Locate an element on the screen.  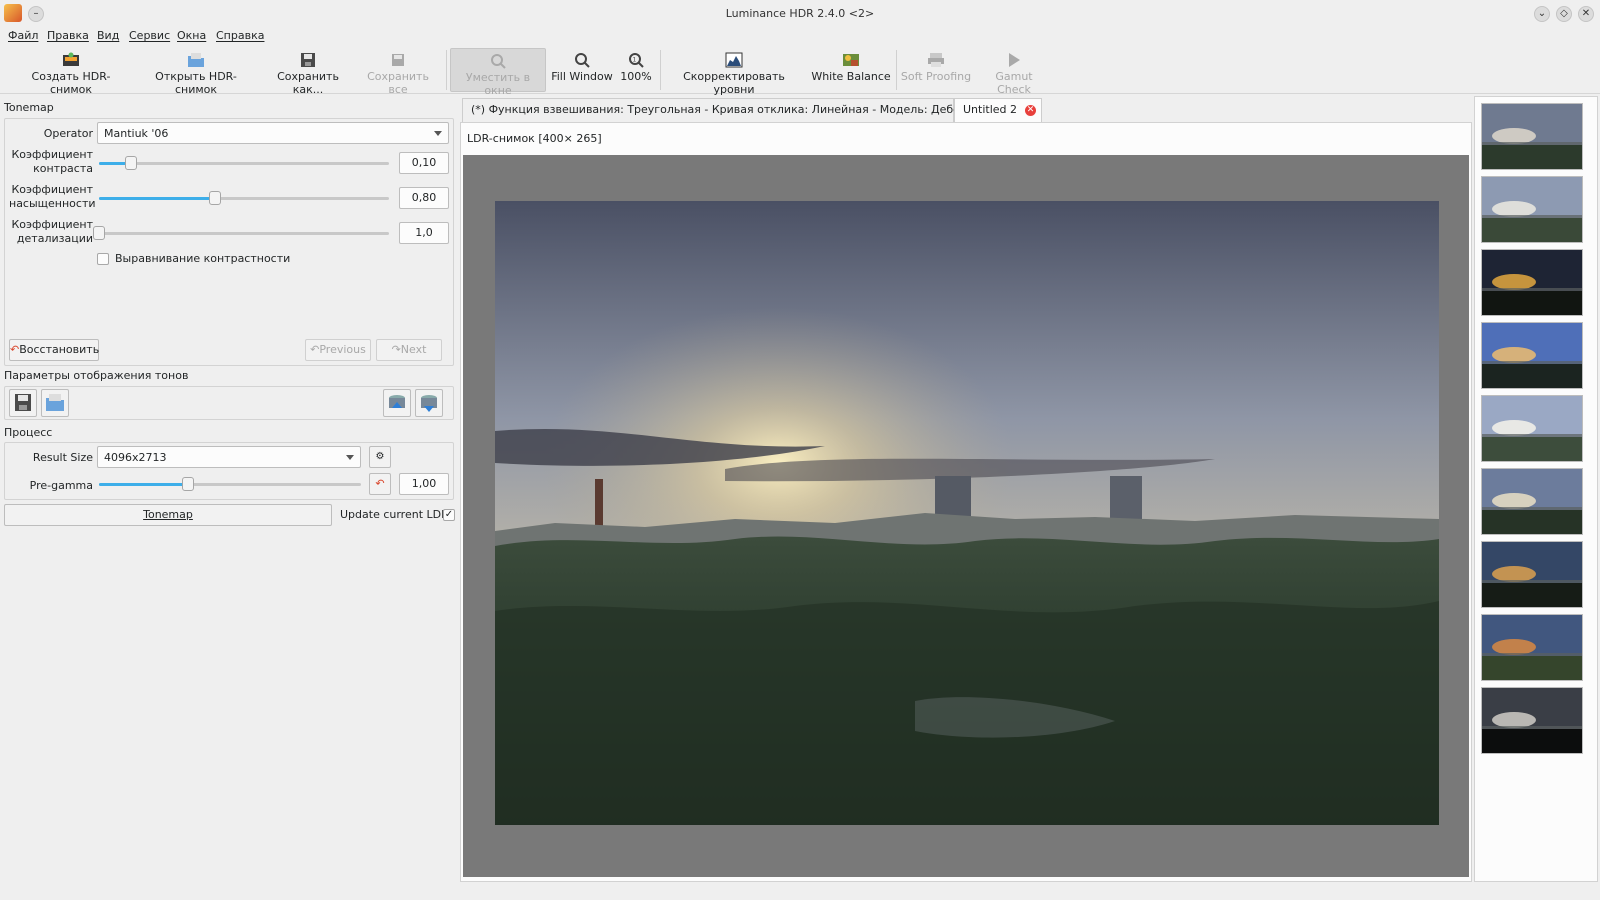
tone-params-section-title: Параметры отображения тонов is located at coordinates (96, 375).